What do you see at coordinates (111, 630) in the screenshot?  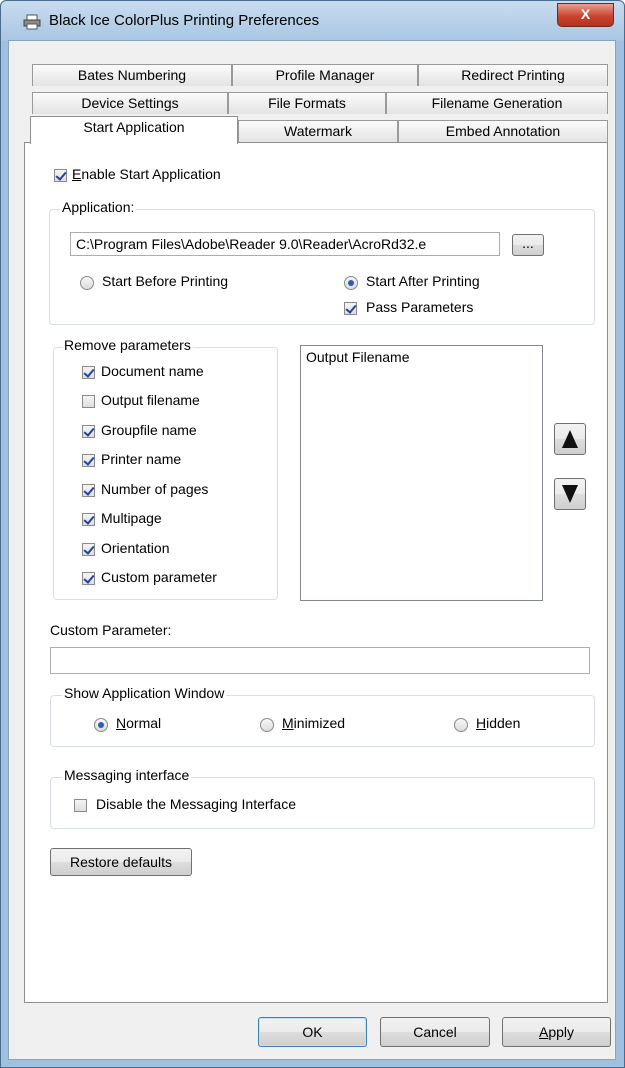 I see `custom-parameter-label: Custom Parameter:` at bounding box center [111, 630].